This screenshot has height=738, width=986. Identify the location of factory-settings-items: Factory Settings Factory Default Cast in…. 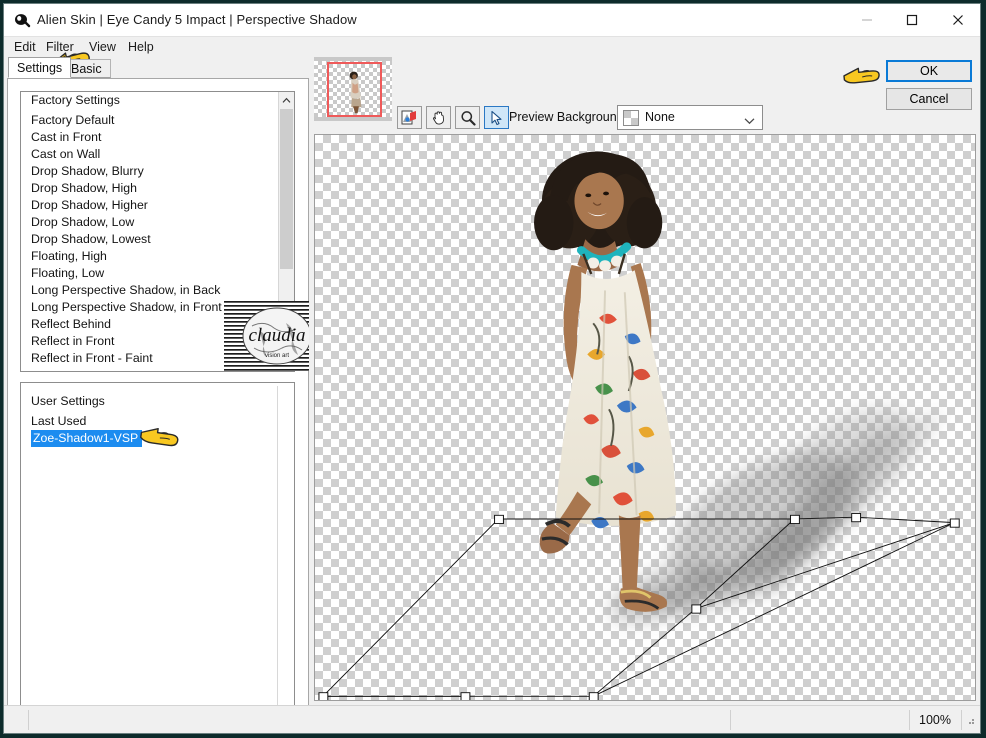
(149, 231).